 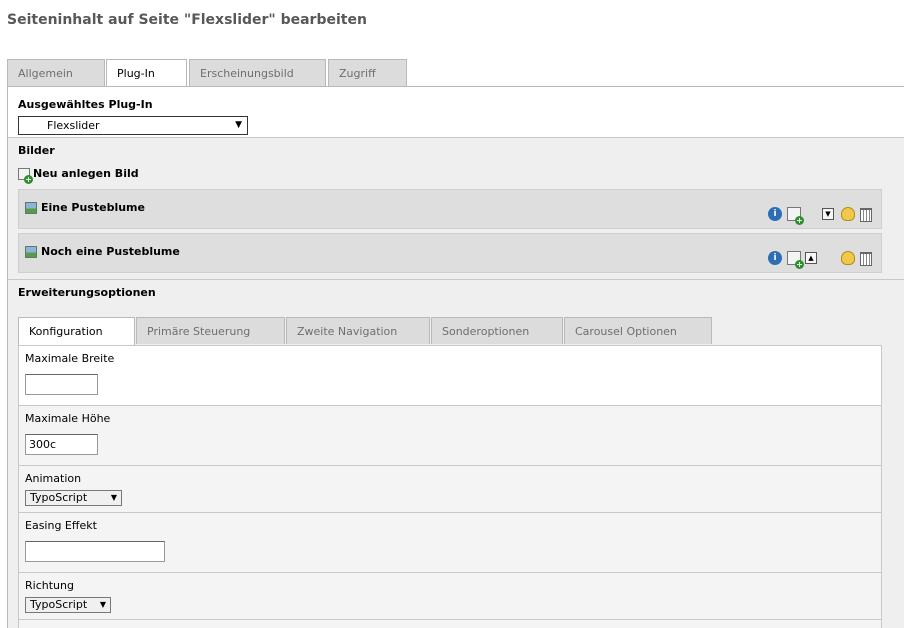 What do you see at coordinates (76, 331) in the screenshot?
I see `tab-konfiguration: Konfiguration` at bounding box center [76, 331].